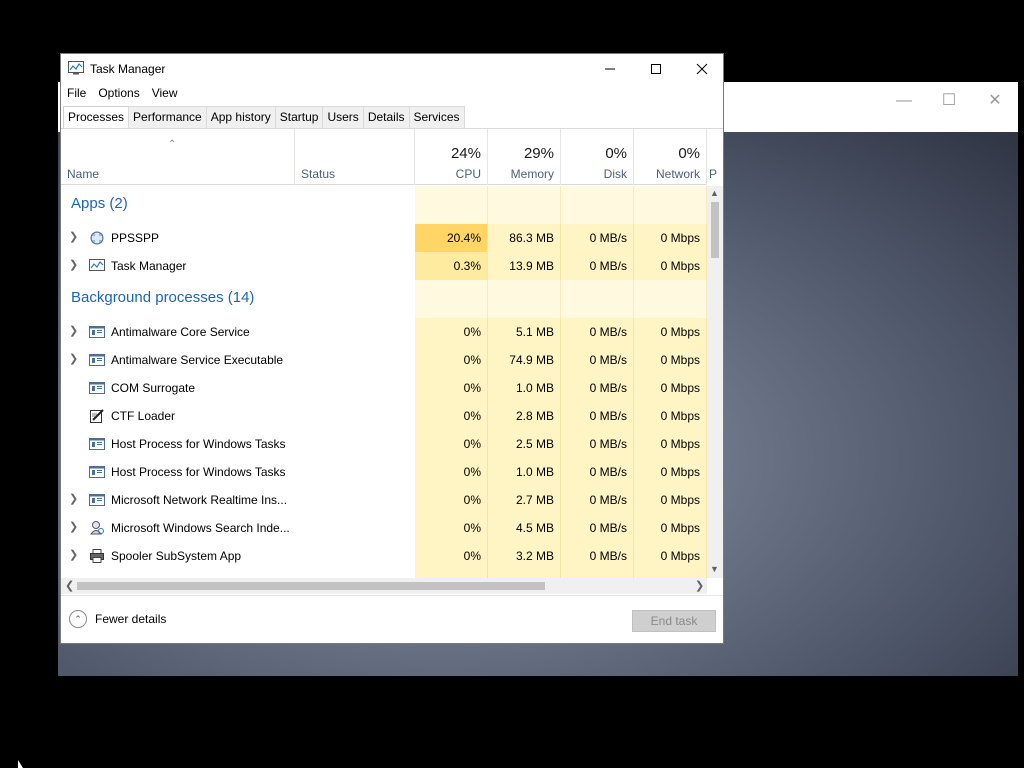 Image resolution: width=1024 pixels, height=768 pixels. What do you see at coordinates (524, 556) in the screenshot?
I see `process-memory: 3.2 MB` at bounding box center [524, 556].